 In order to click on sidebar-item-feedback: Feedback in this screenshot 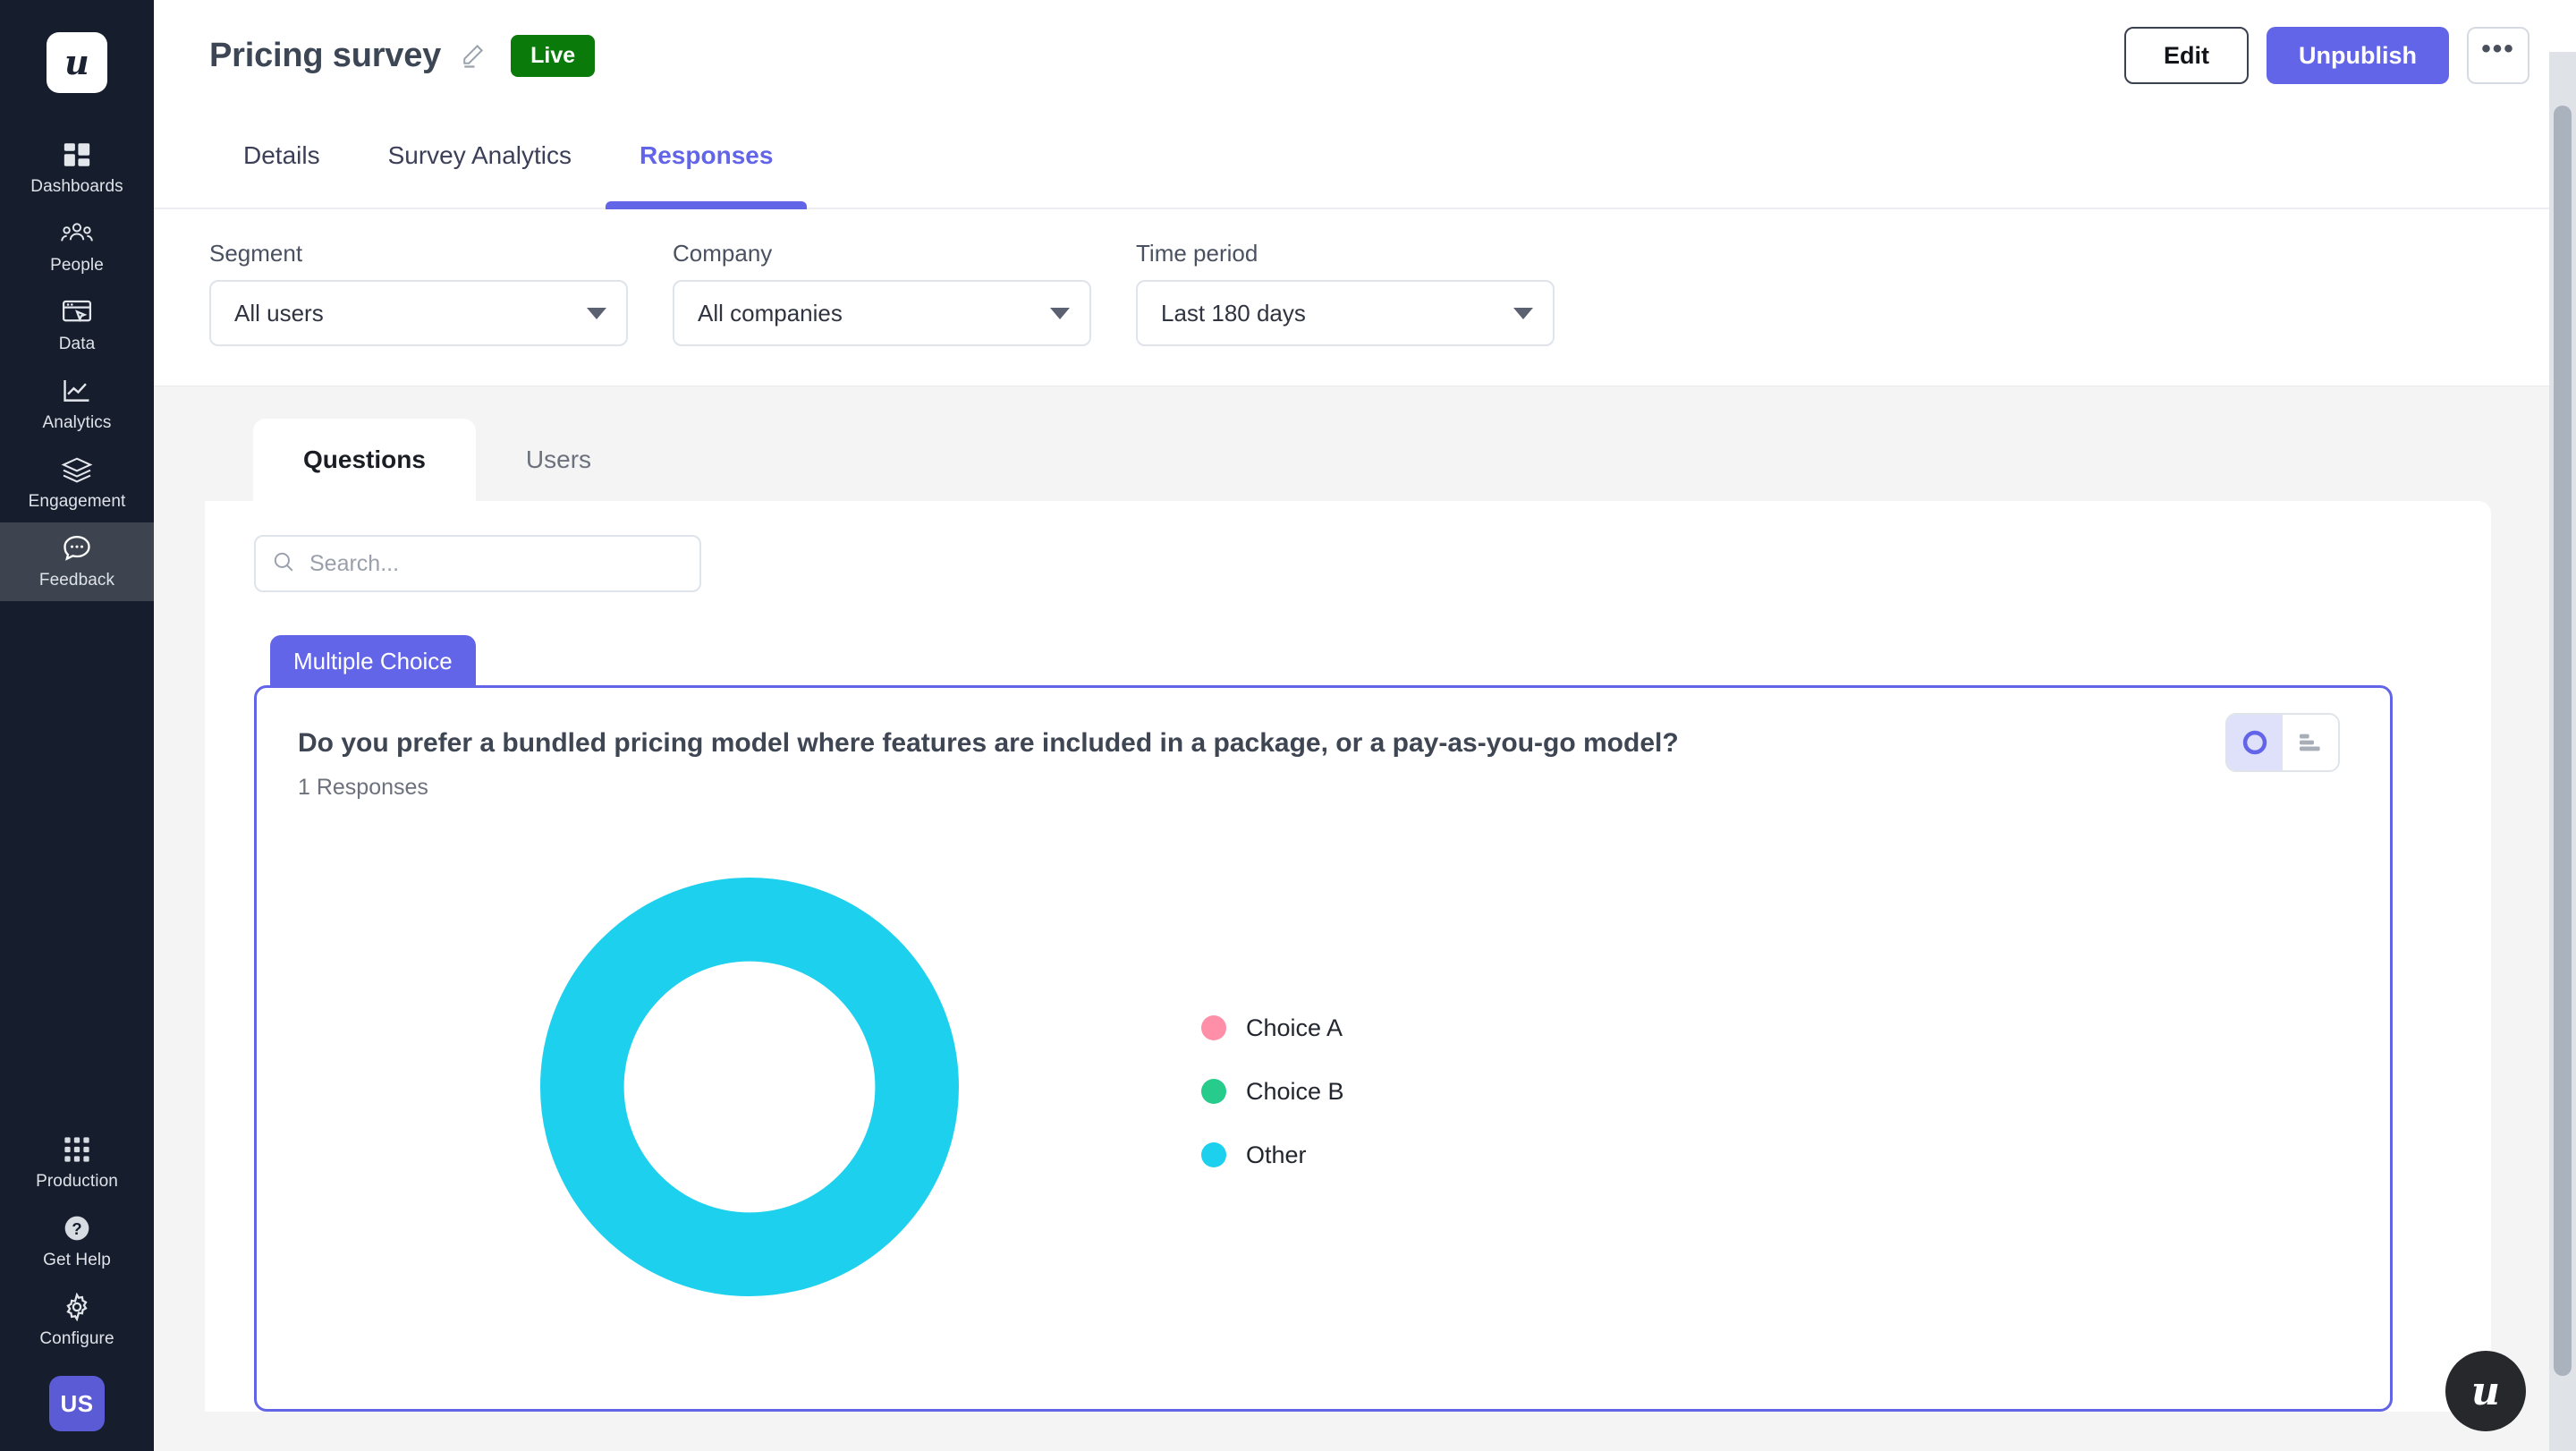, I will do `click(77, 561)`.